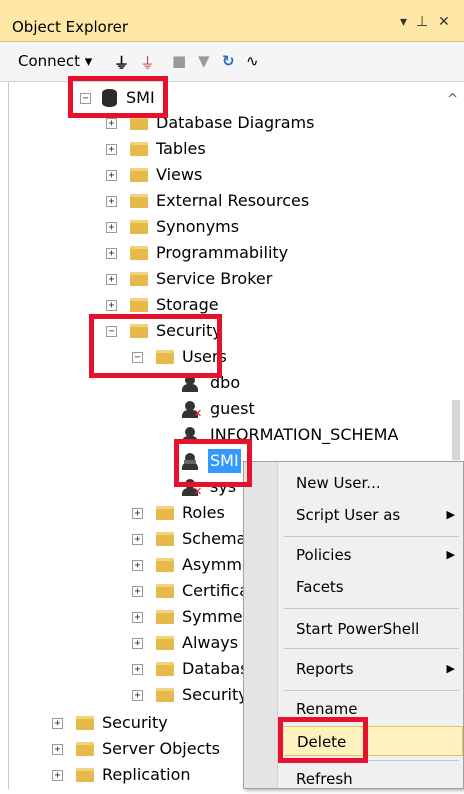 The height and width of the screenshot is (794, 464). What do you see at coordinates (228, 61) in the screenshot?
I see `refresh-icon: ↻` at bounding box center [228, 61].